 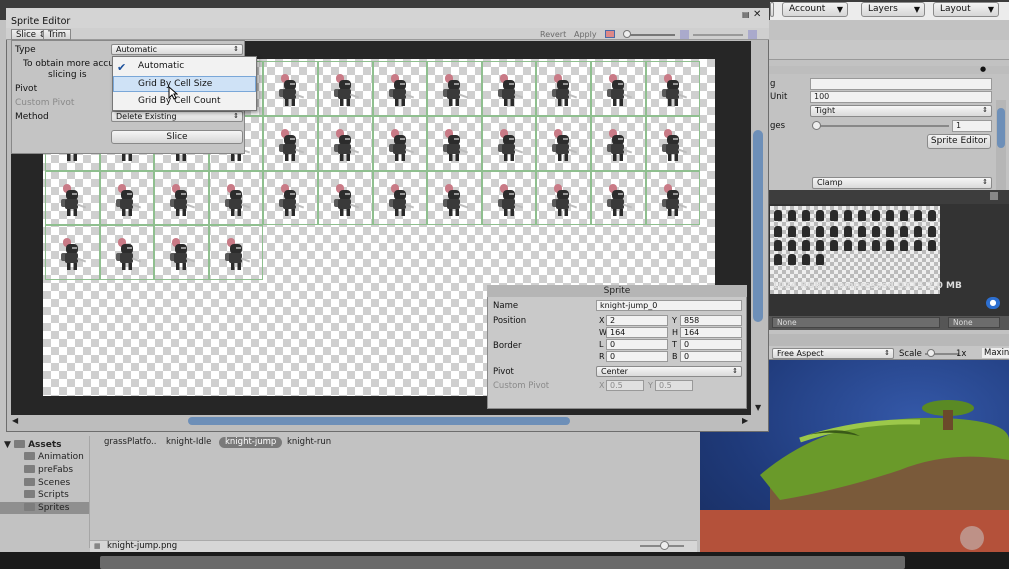 What do you see at coordinates (650, 35) in the screenshot?
I see `zoom-slider-track` at bounding box center [650, 35].